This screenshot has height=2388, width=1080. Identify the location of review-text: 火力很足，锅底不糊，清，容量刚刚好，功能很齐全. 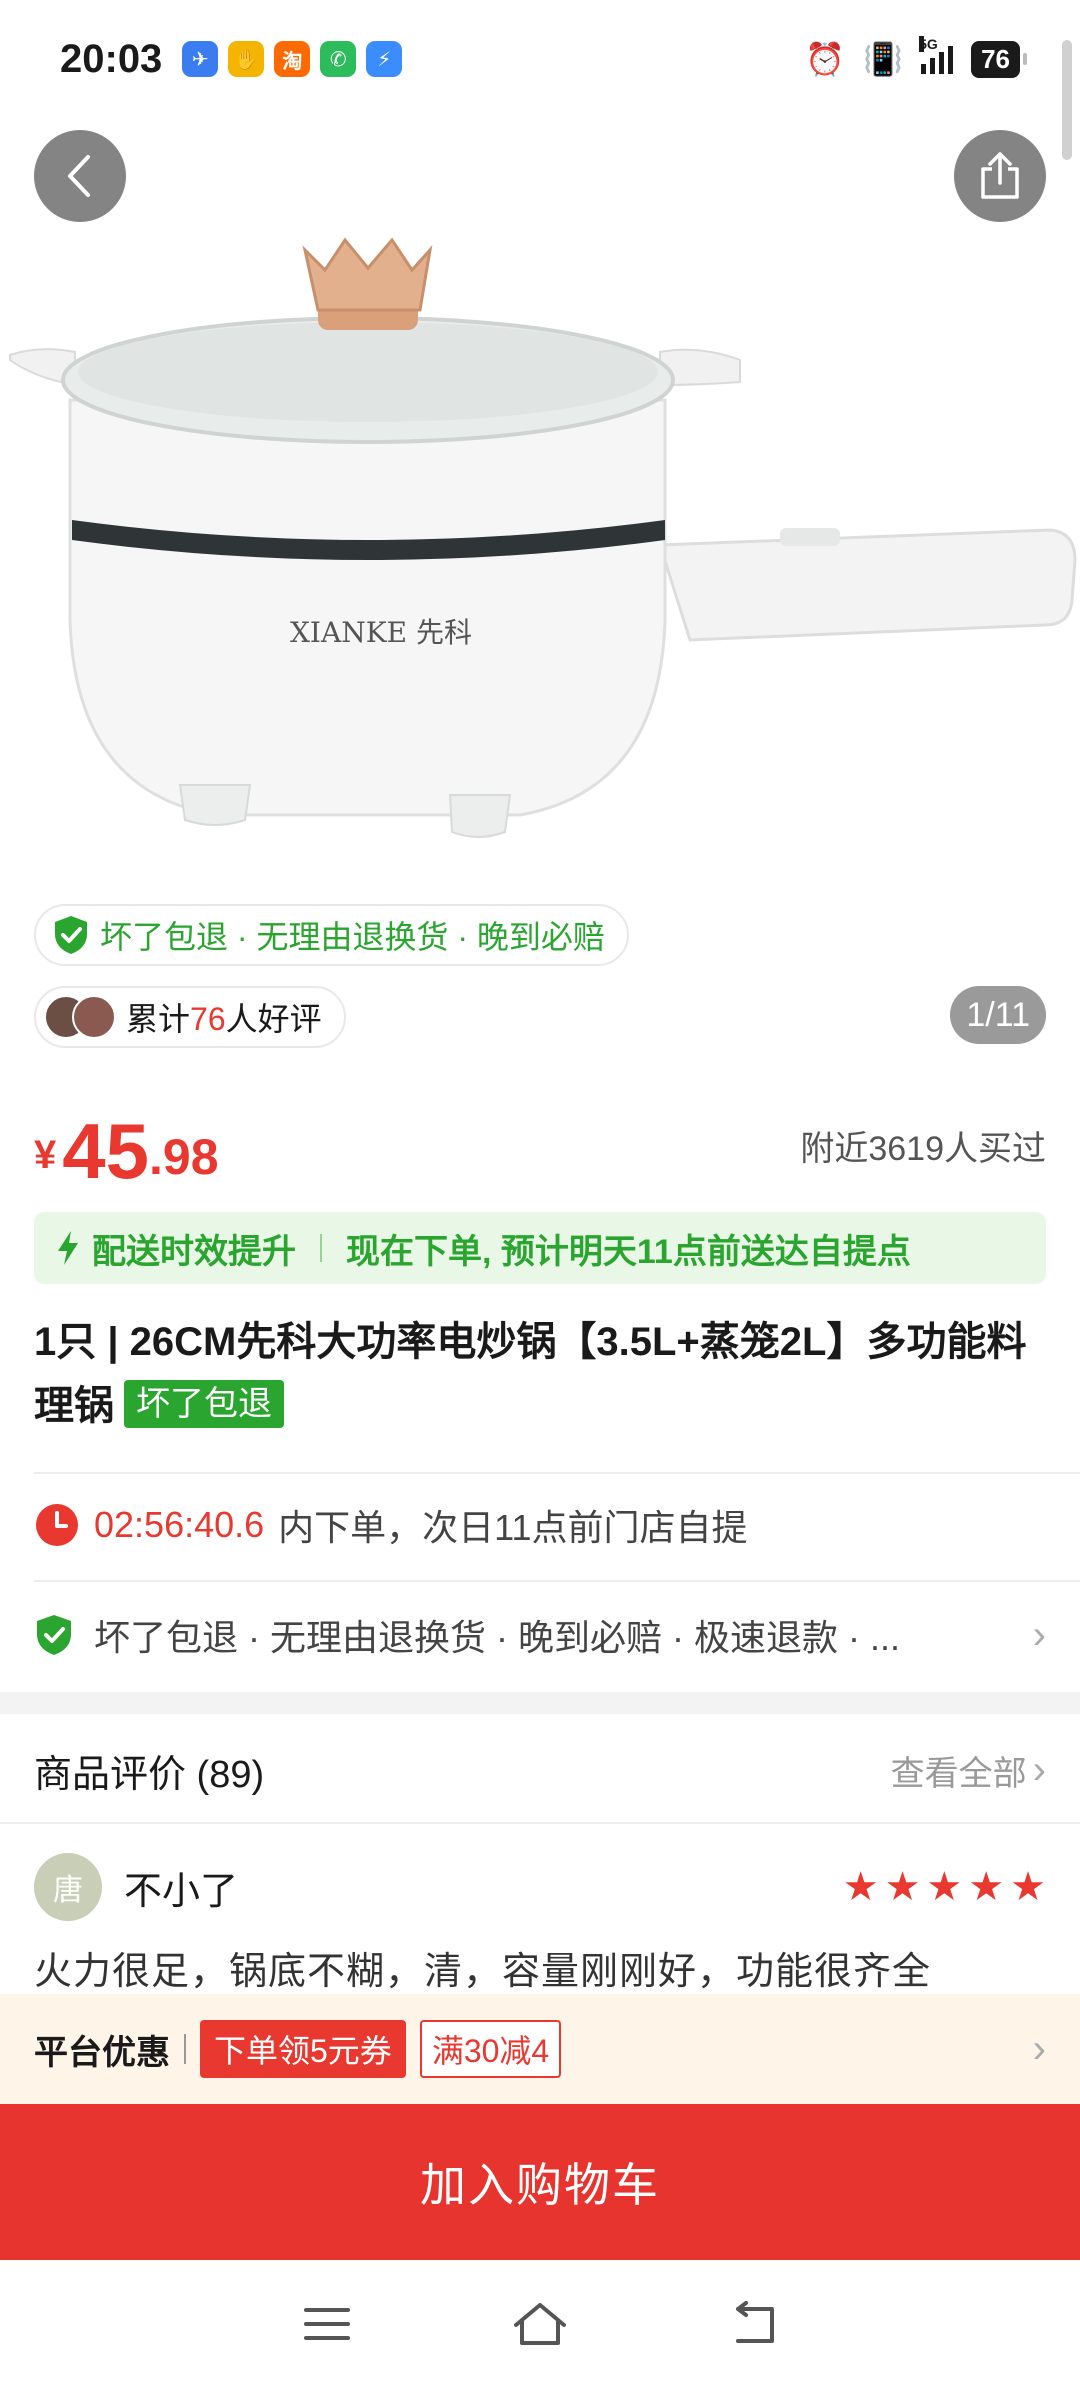
(483, 1972).